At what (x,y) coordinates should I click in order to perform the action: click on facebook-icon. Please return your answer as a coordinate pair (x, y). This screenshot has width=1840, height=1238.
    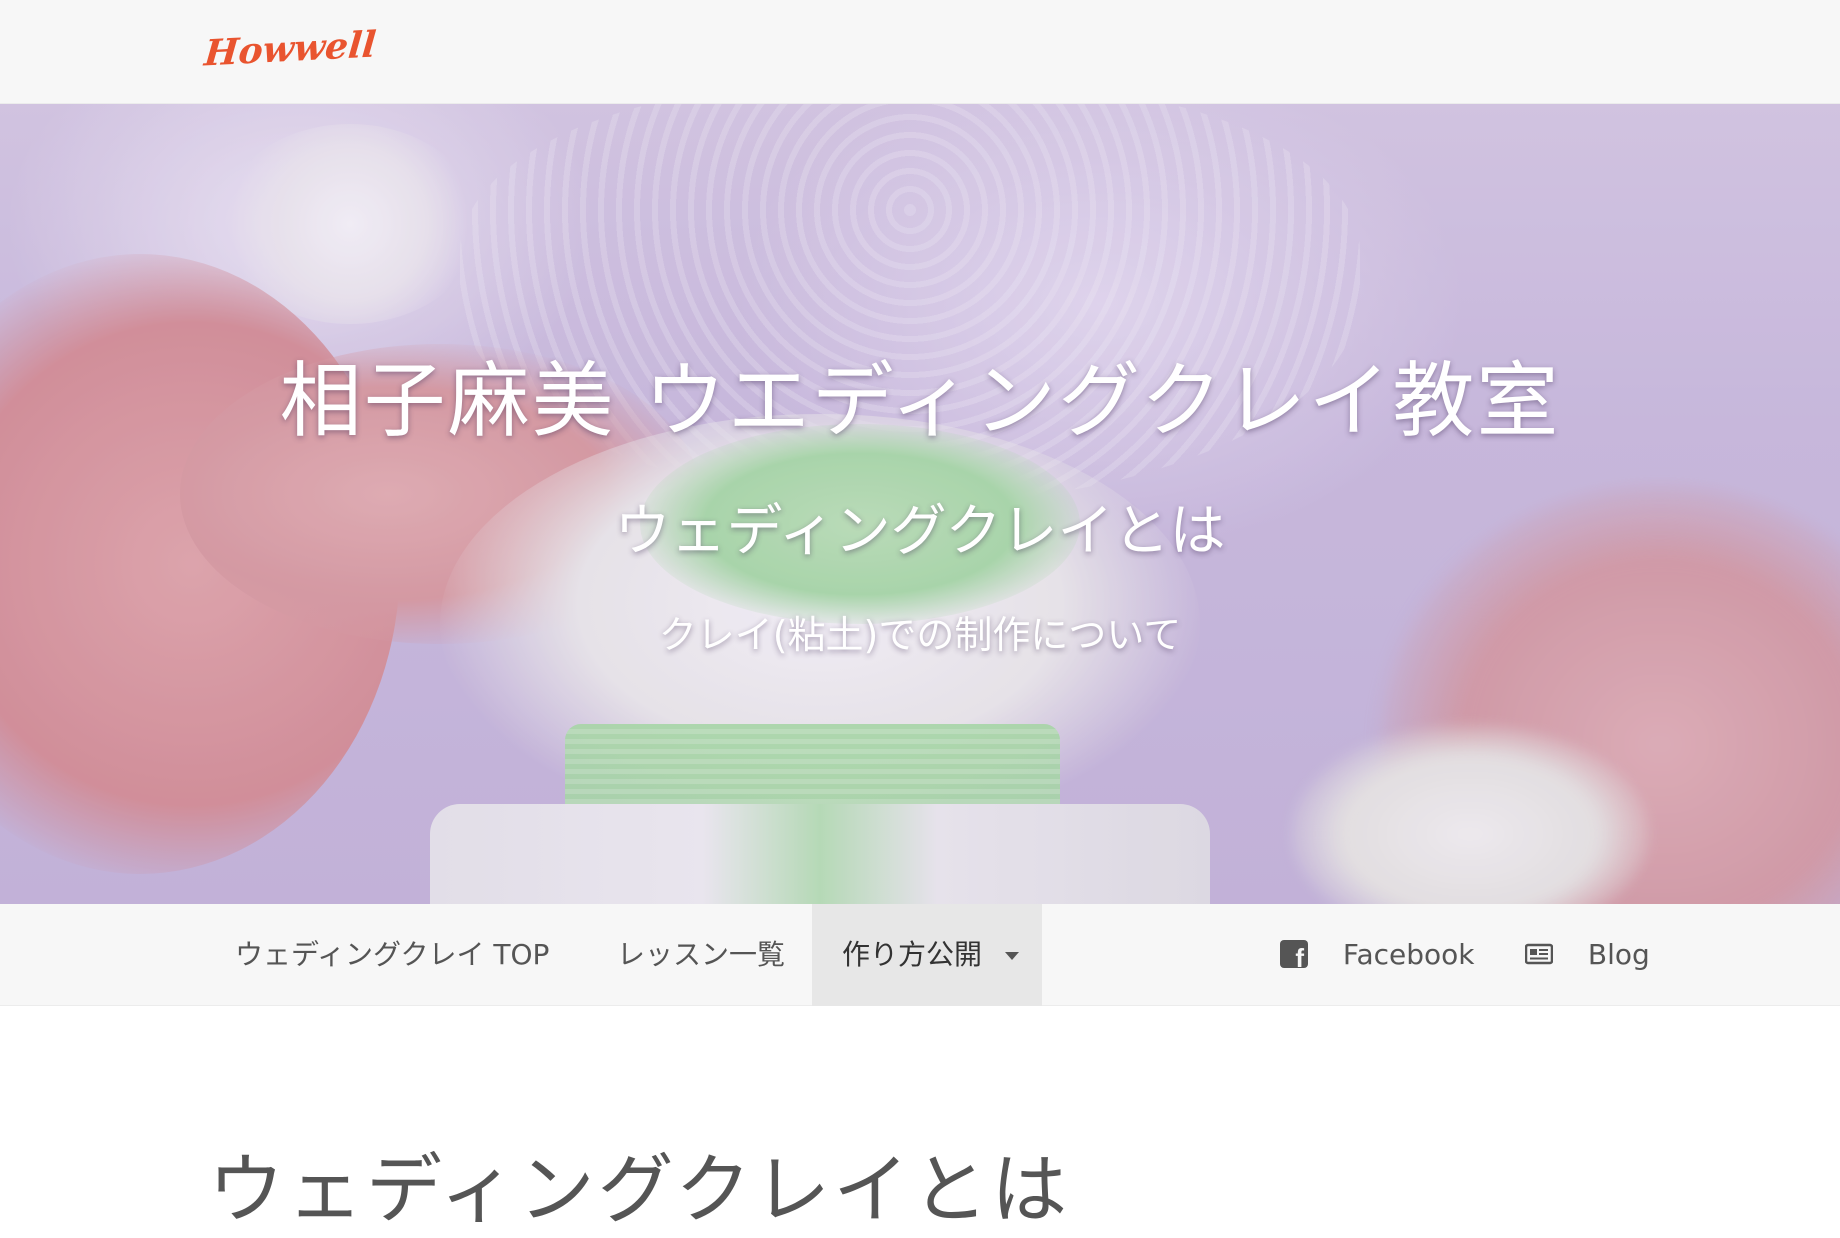
    Looking at the image, I should click on (1294, 956).